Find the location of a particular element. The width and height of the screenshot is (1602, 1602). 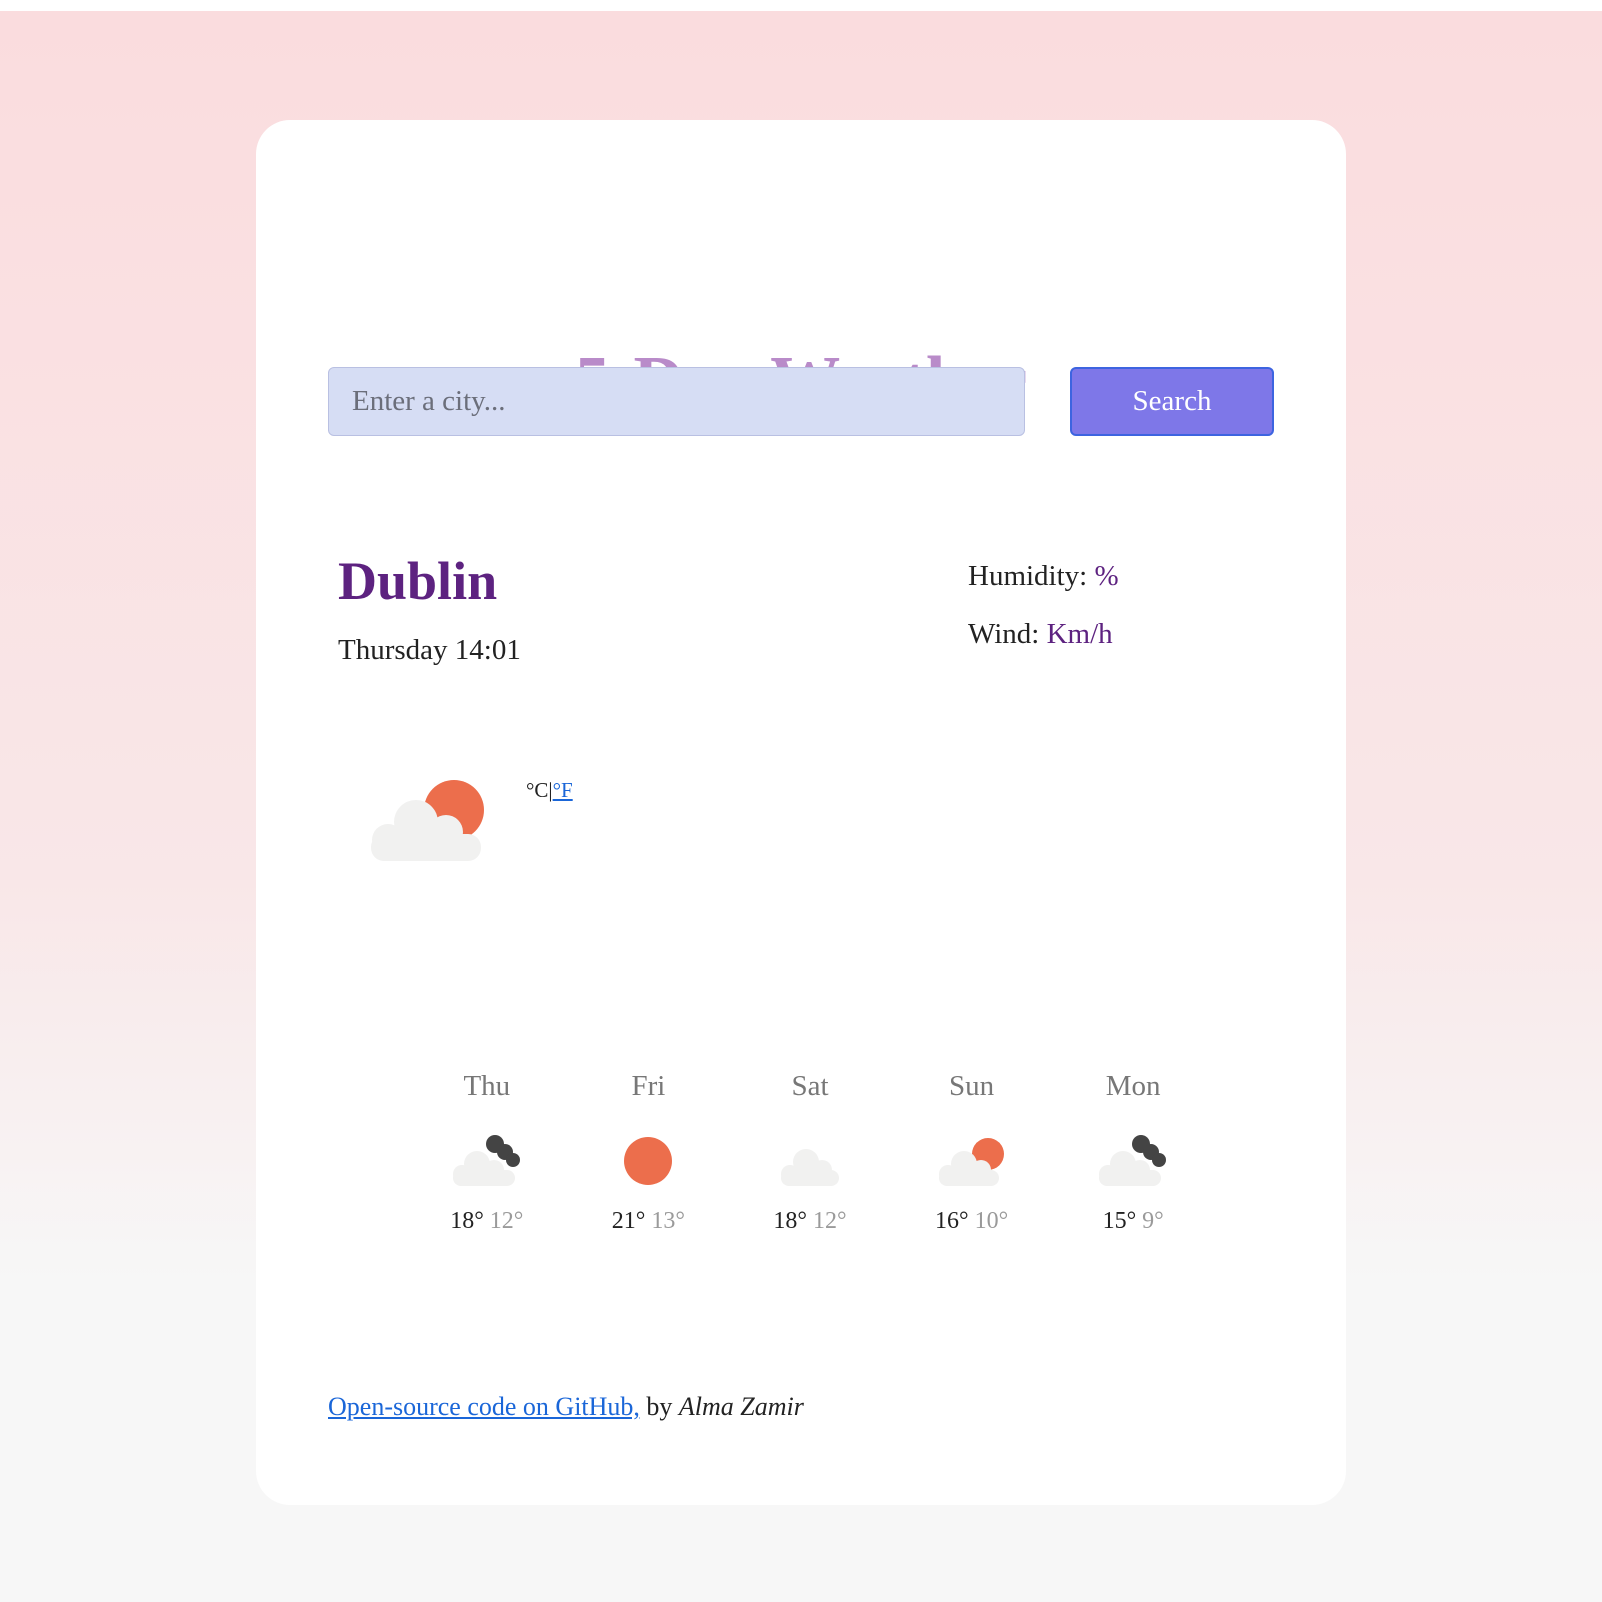

forecast-min: 9° is located at coordinates (1153, 1221).